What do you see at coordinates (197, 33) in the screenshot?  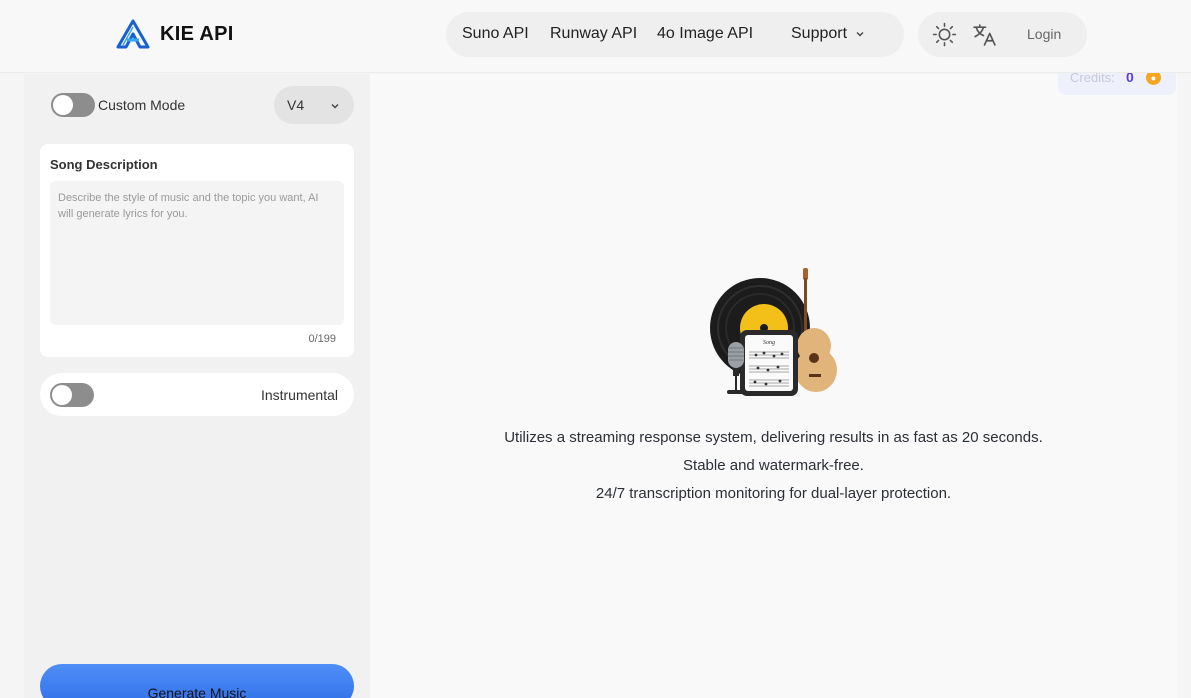 I see `brand-name: KIE API` at bounding box center [197, 33].